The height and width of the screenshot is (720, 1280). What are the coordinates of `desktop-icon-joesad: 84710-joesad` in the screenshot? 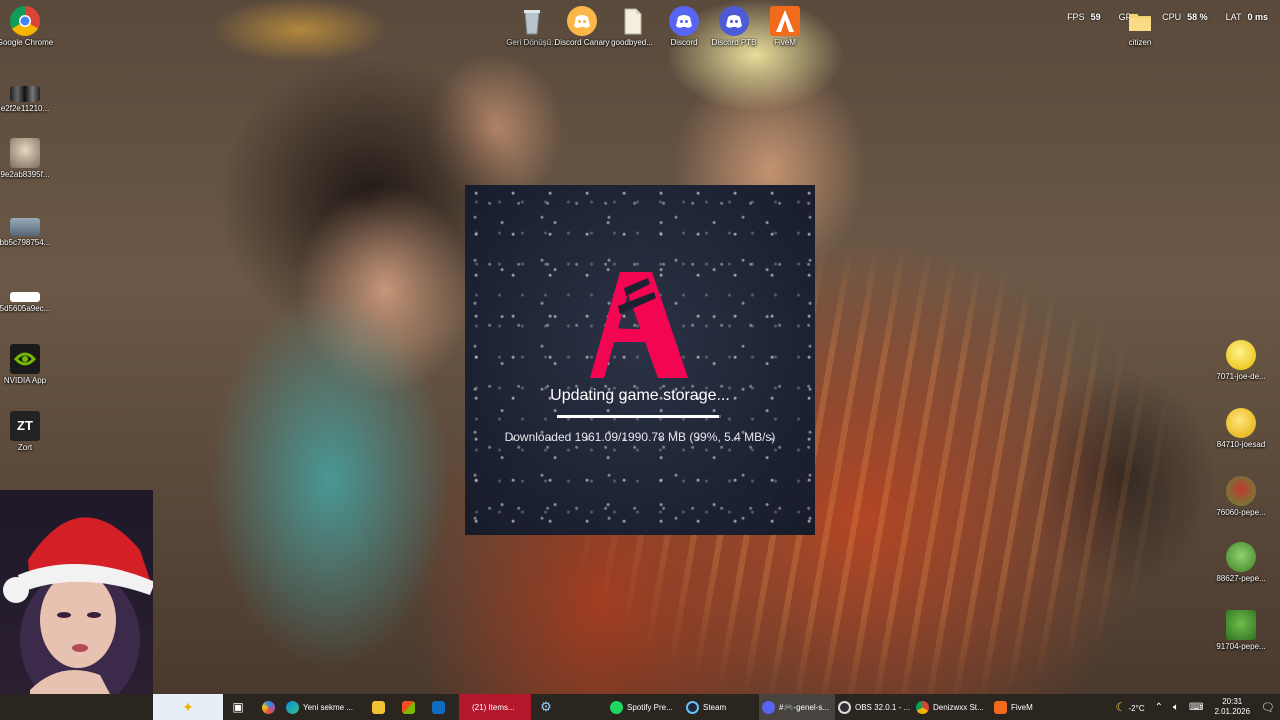 It's located at (1241, 429).